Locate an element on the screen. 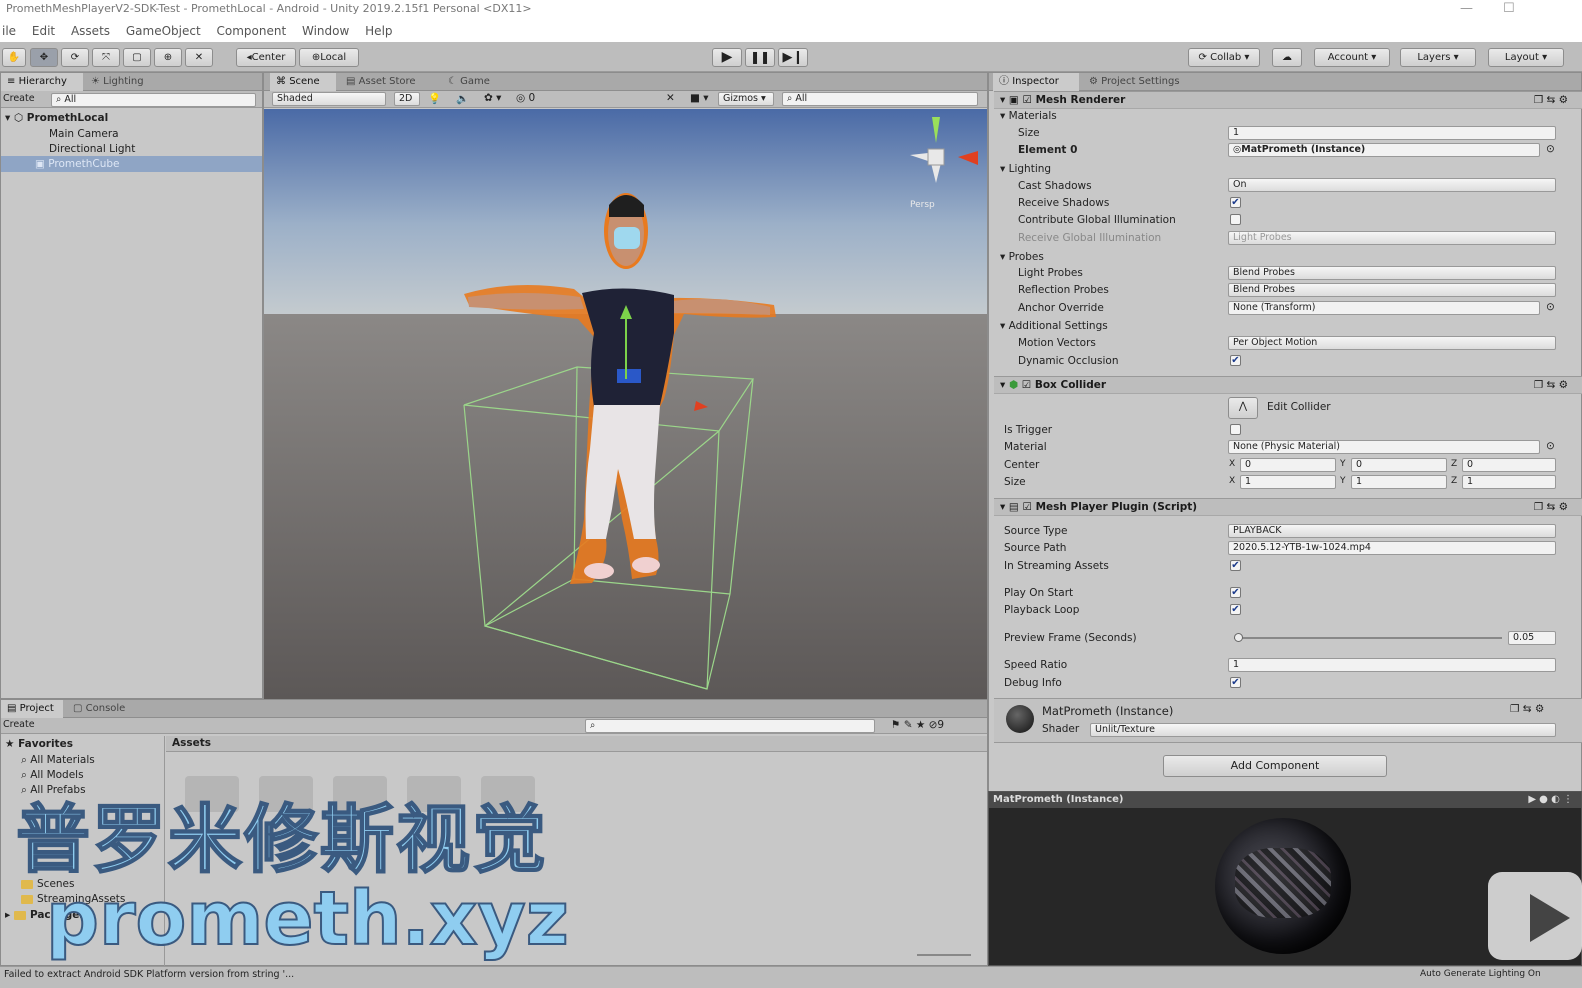 Image resolution: width=1582 pixels, height=988 pixels. pause-button: ❚❚ is located at coordinates (760, 57).